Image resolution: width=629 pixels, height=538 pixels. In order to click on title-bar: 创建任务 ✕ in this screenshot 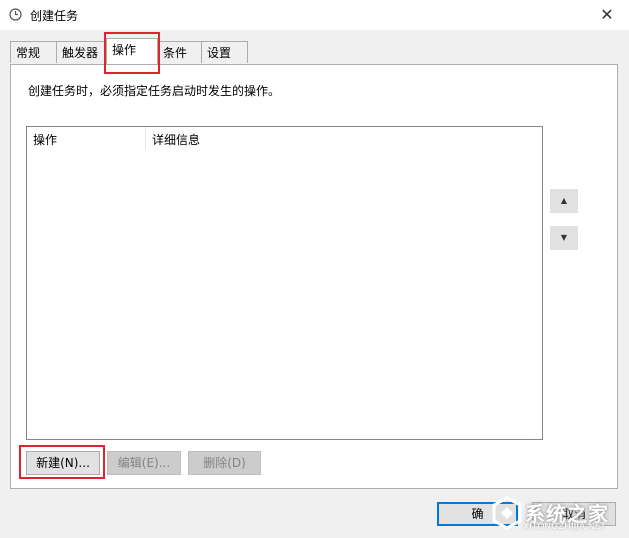, I will do `click(314, 15)`.